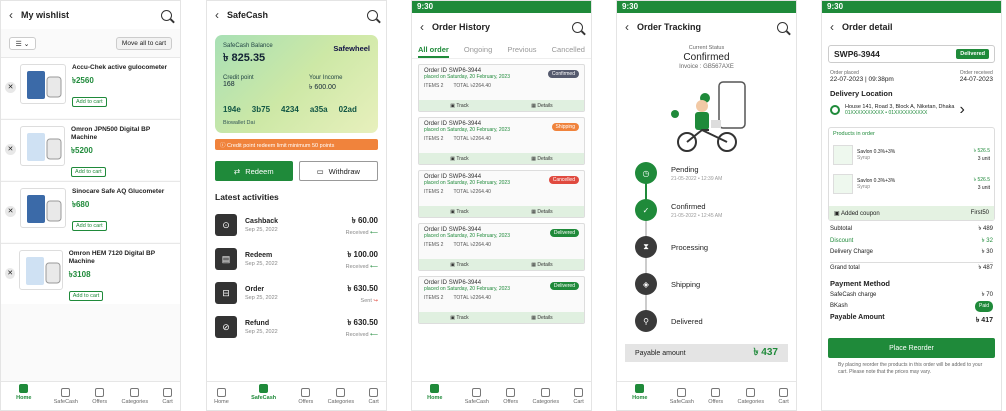 This screenshot has width=1006, height=411. I want to click on filter-button: ☰ ⌄, so click(22, 43).